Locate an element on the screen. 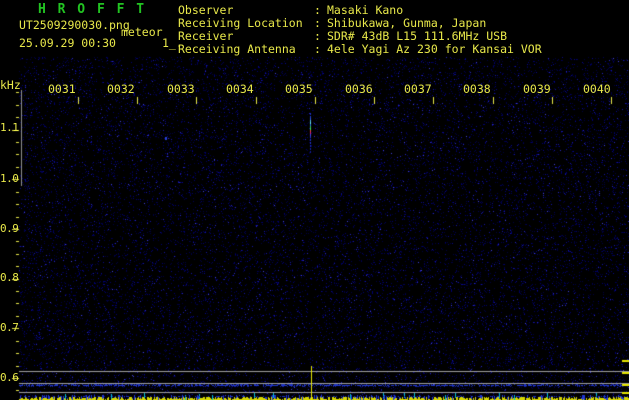 The height and width of the screenshot is (400, 629). freq-axis-label: 1.0 is located at coordinates (9, 178).